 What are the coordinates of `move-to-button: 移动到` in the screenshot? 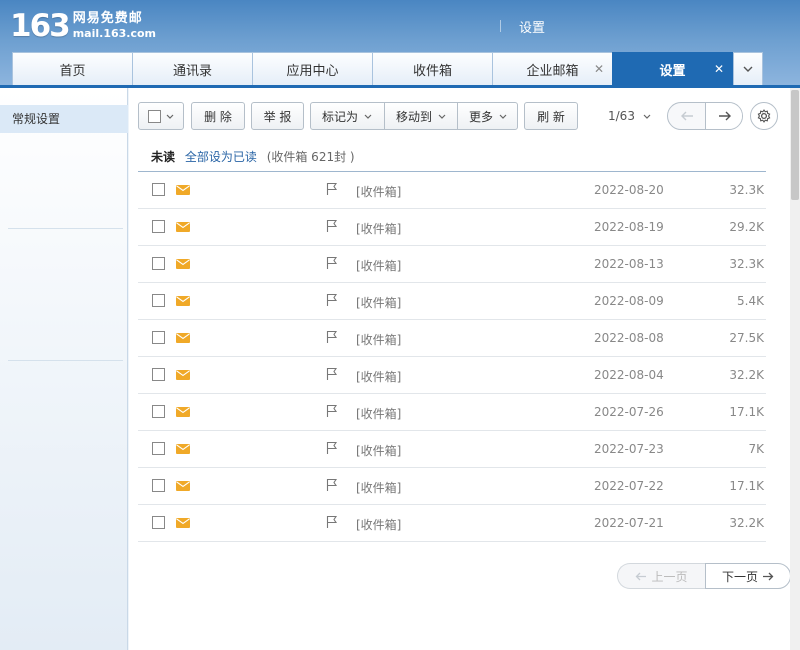 It's located at (421, 116).